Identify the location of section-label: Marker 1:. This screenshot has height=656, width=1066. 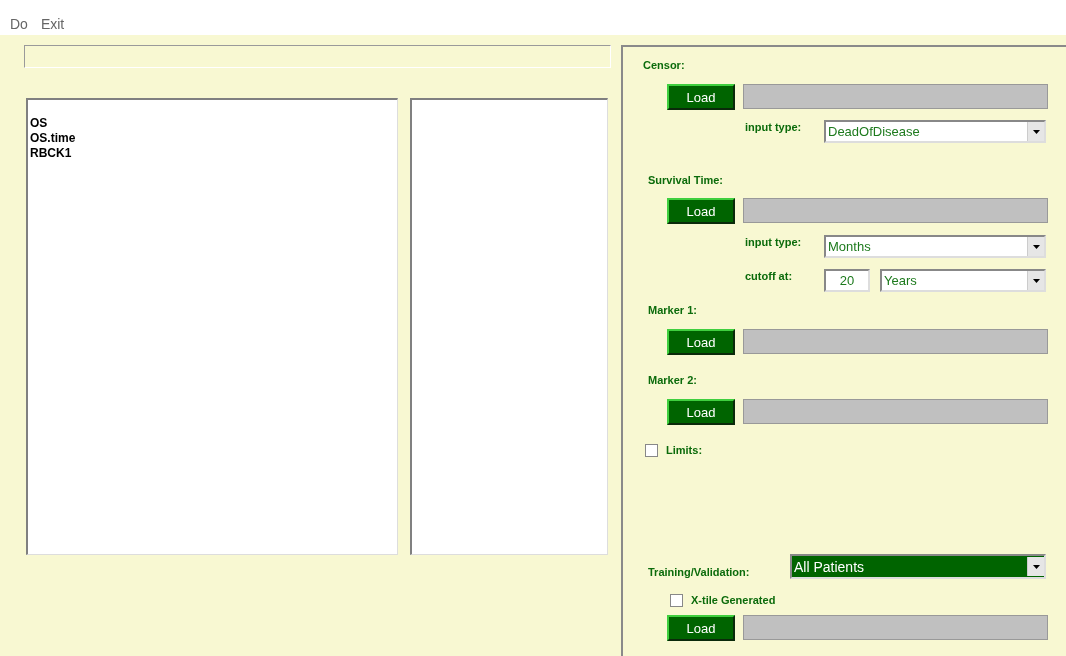
(673, 310).